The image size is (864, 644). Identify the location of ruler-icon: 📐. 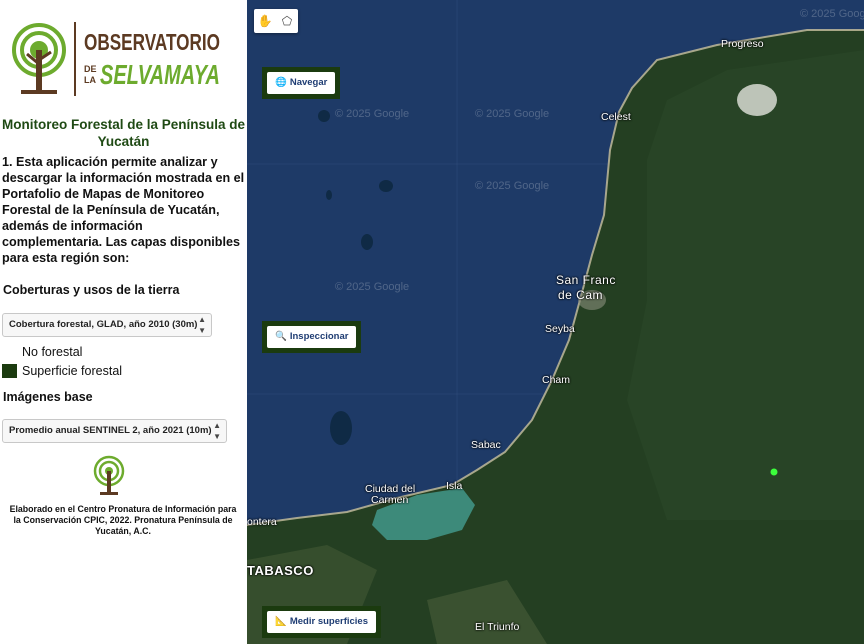
(281, 621).